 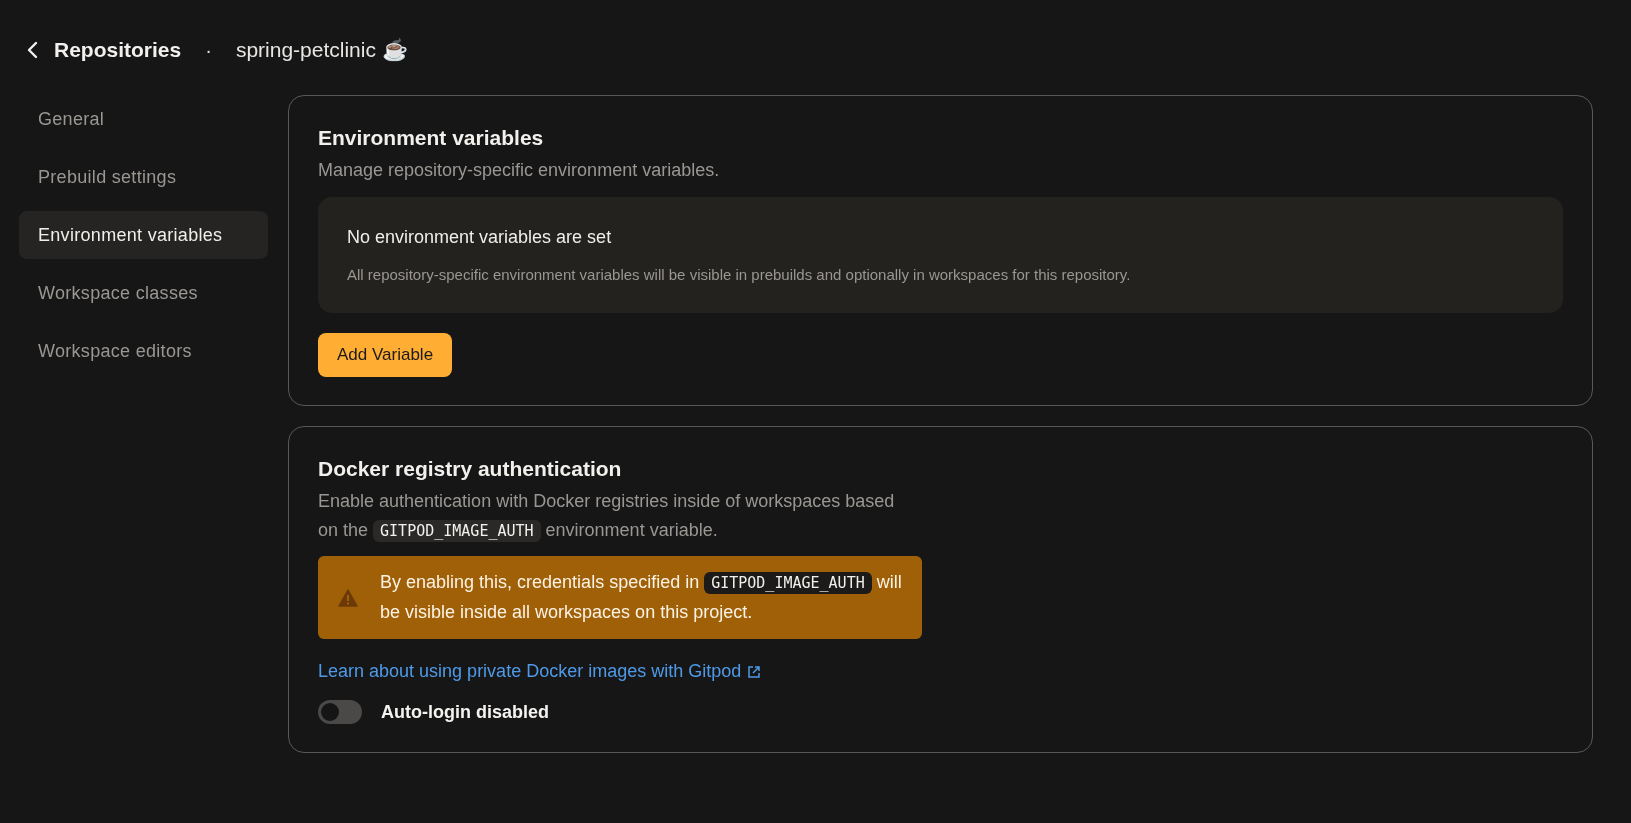 I want to click on back-link: Repositories, so click(x=118, y=50).